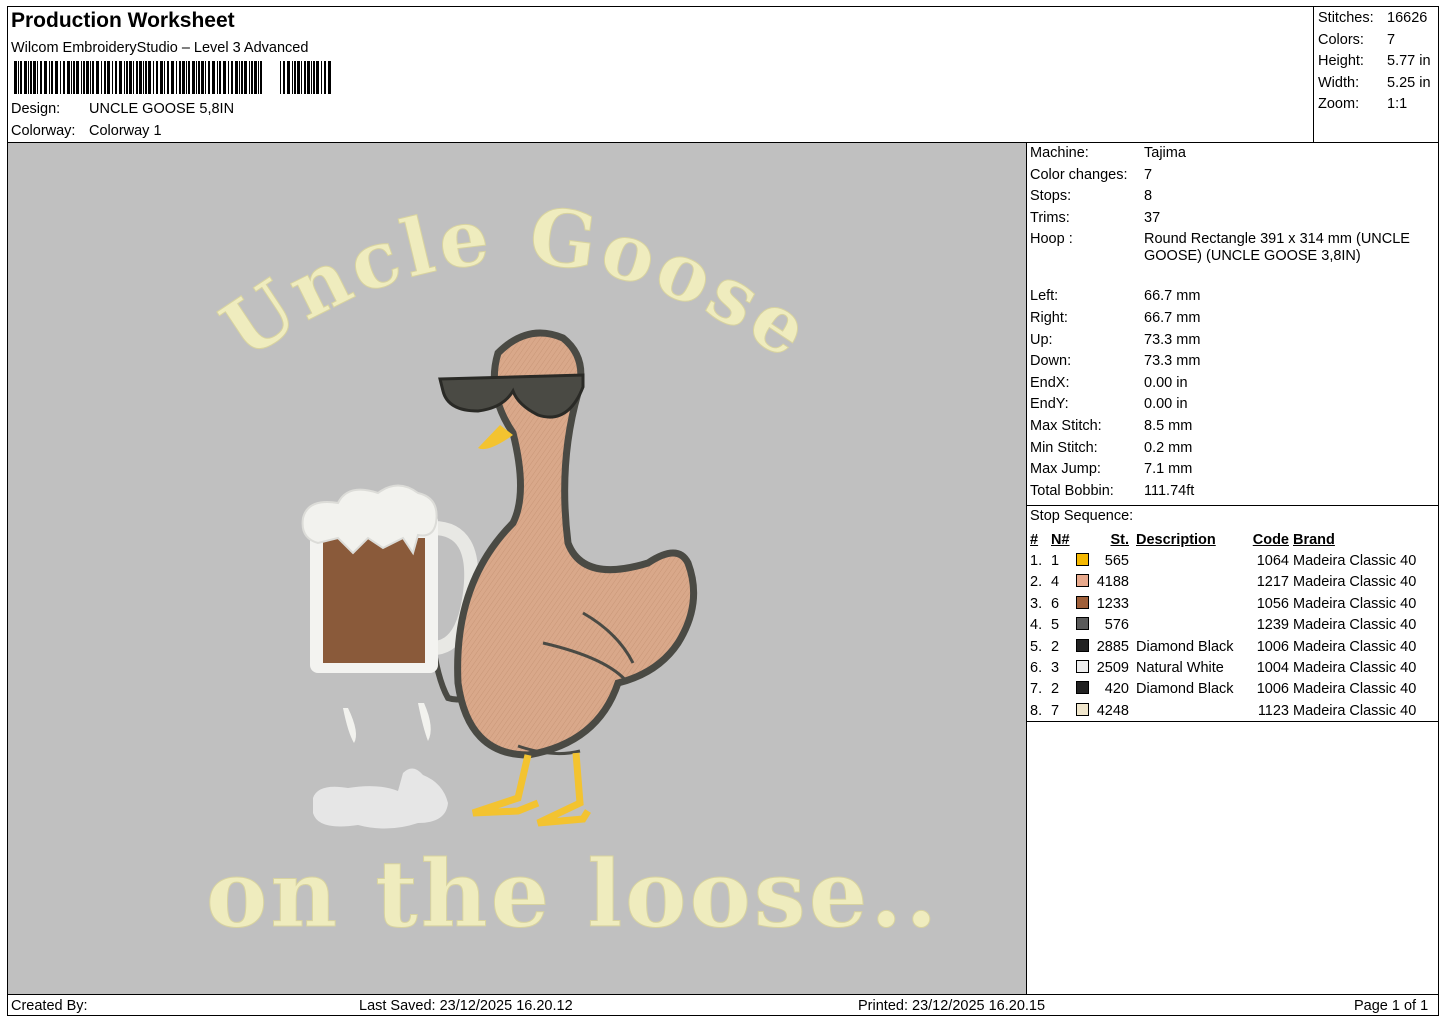 This screenshot has width=1445, height=1021. What do you see at coordinates (1168, 469) in the screenshot?
I see `info-value: 7.1 mm` at bounding box center [1168, 469].